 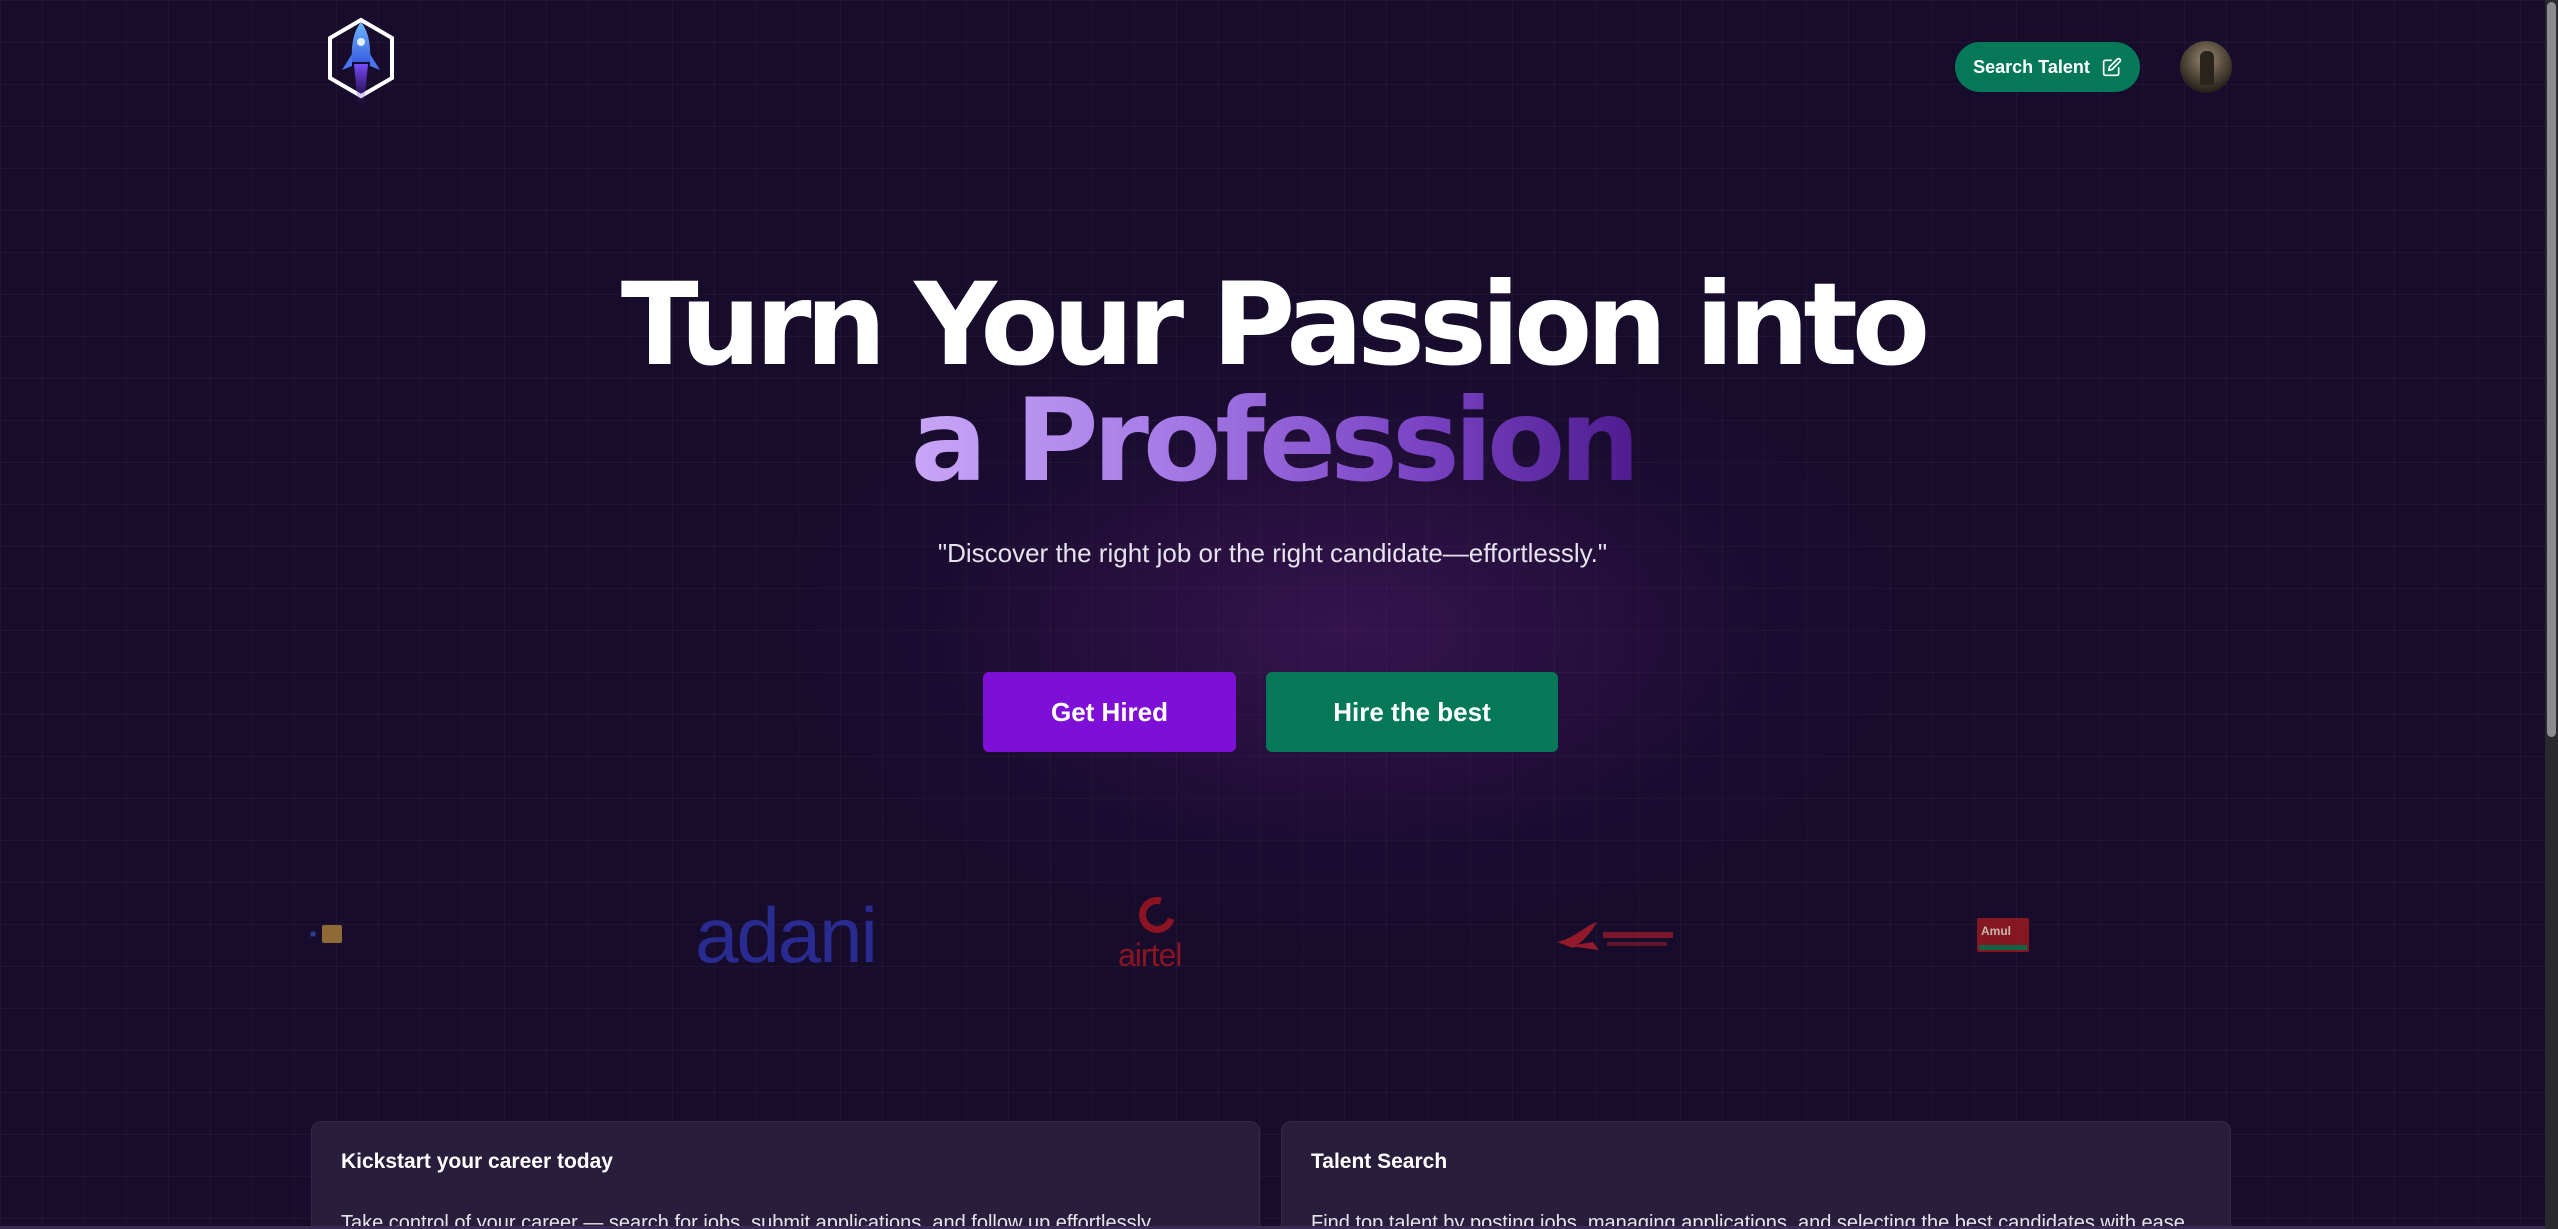 I want to click on rocket-hexagon-icon, so click(x=361, y=62).